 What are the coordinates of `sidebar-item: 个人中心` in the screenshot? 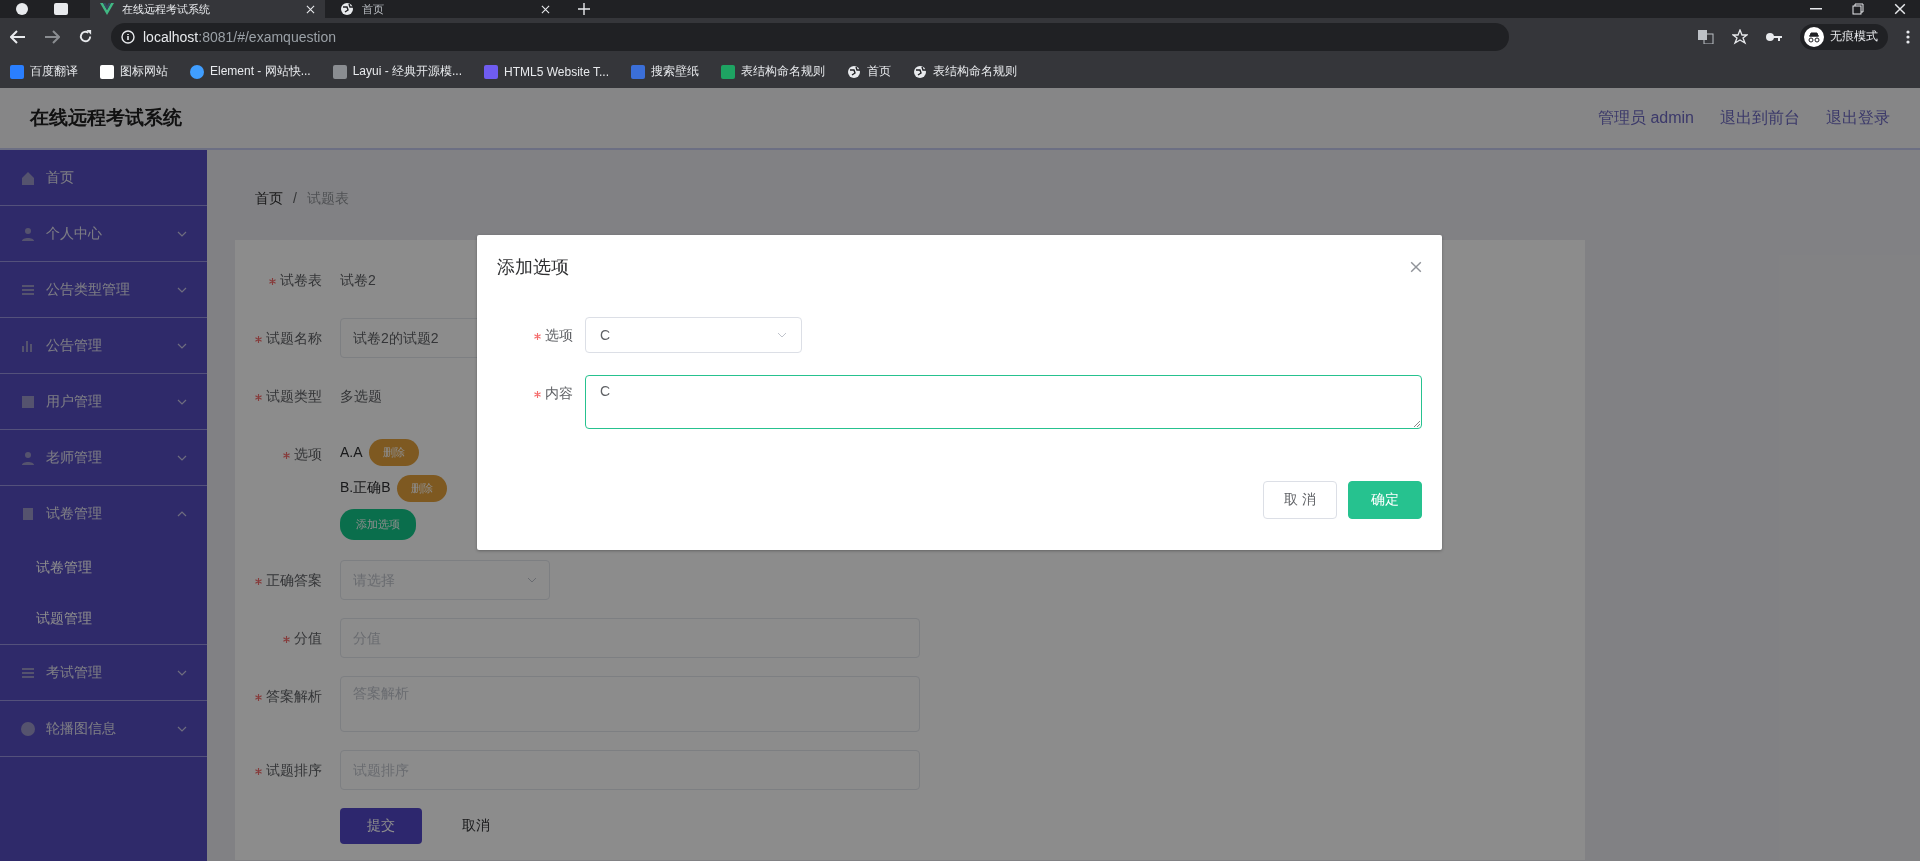 It's located at (103, 234).